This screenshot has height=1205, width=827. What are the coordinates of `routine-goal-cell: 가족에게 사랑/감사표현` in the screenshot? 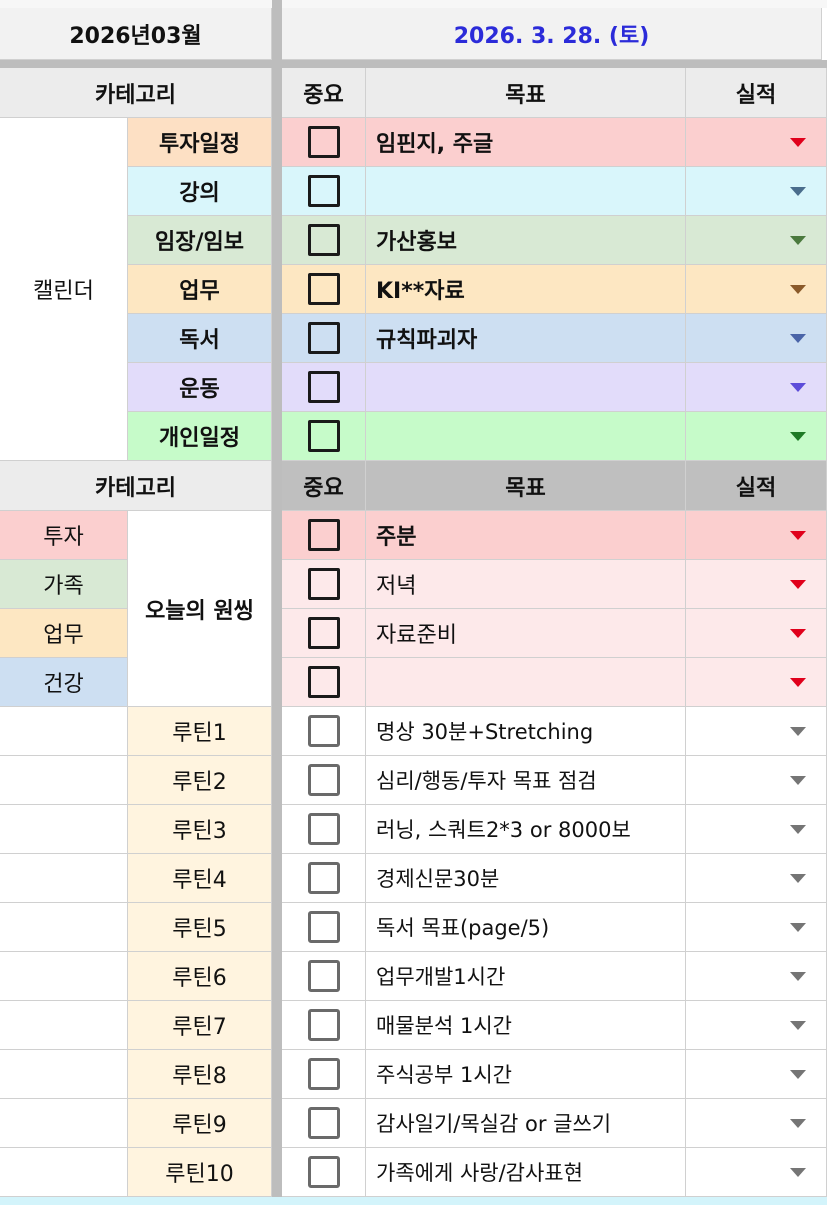 It's located at (526, 1172).